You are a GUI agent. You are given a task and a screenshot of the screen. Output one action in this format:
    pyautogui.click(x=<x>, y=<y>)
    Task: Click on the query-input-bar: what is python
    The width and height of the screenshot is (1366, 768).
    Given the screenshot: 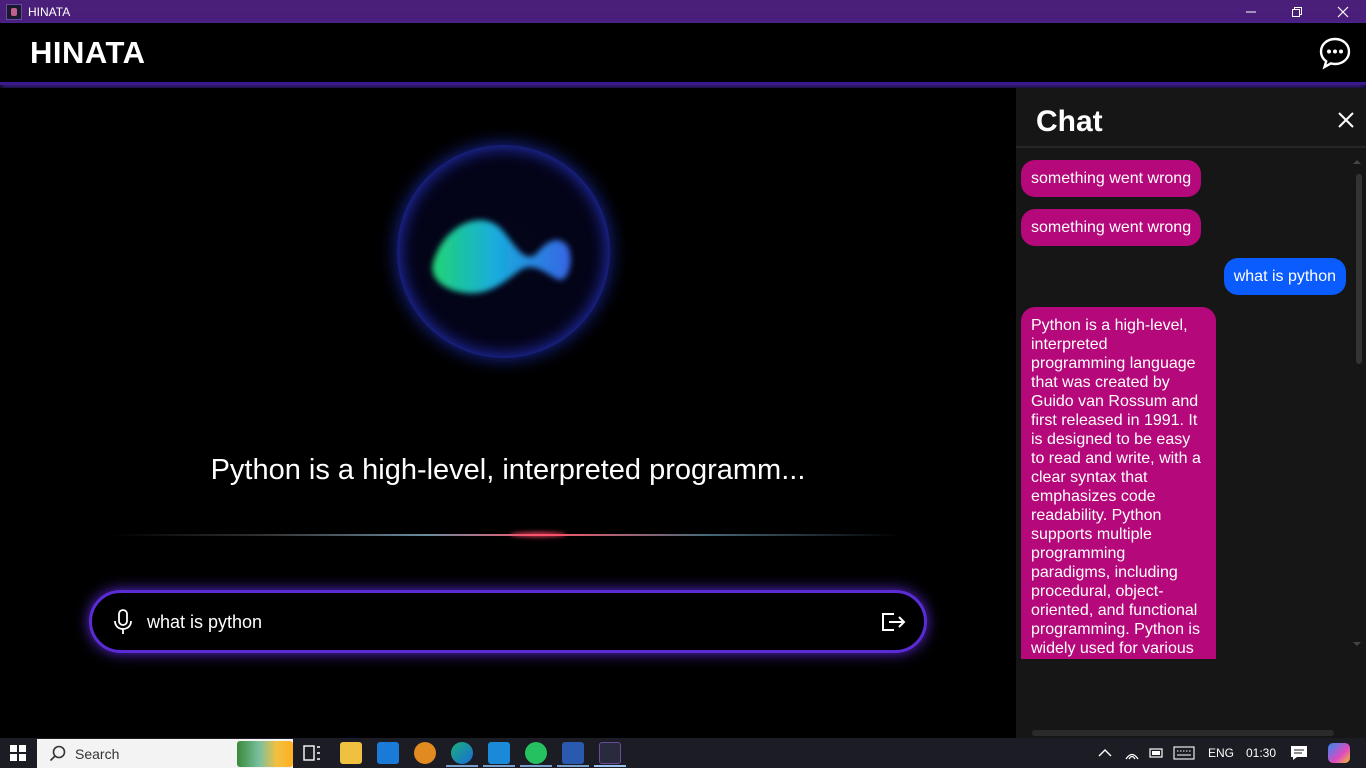 What is the action you would take?
    pyautogui.click(x=508, y=621)
    